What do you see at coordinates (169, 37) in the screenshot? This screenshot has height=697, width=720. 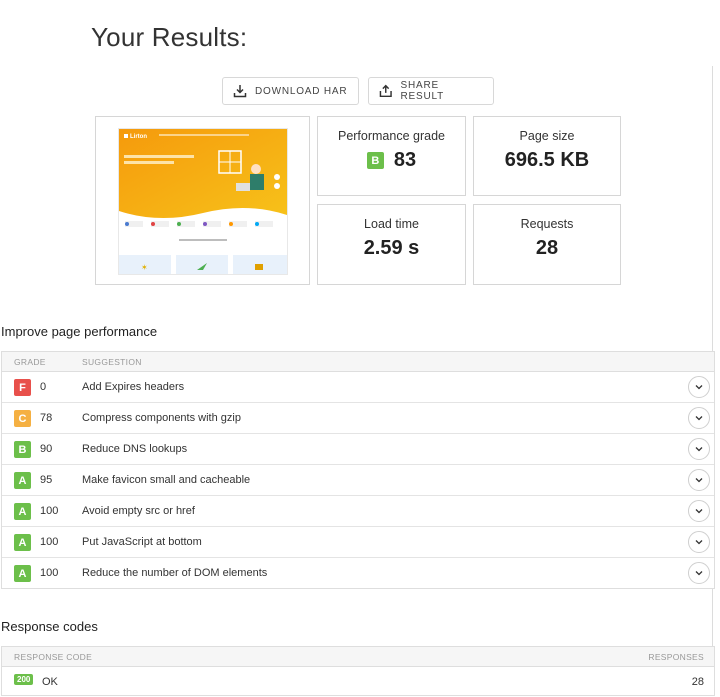 I see `page-title: Your Results:` at bounding box center [169, 37].